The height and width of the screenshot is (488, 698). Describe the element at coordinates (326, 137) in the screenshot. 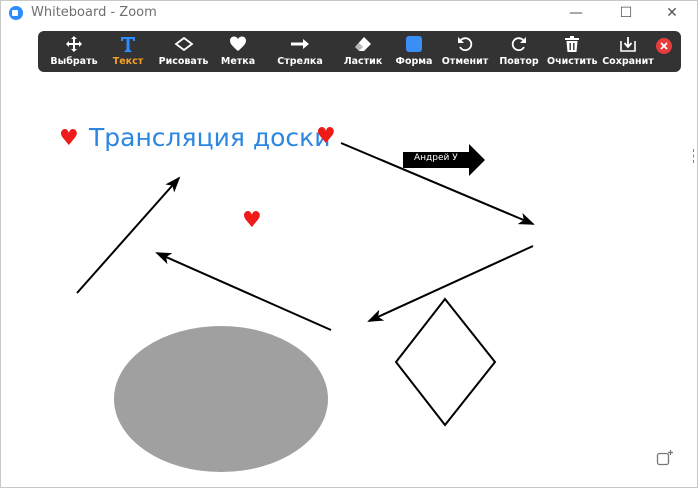

I see `heart-stamp-2: ♥` at that location.